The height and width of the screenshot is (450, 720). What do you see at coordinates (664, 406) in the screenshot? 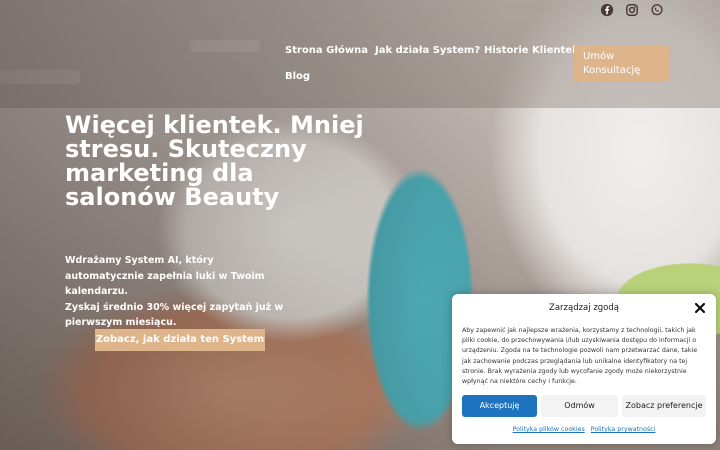
I see `view-preferences-button: Zobacz preferencje` at bounding box center [664, 406].